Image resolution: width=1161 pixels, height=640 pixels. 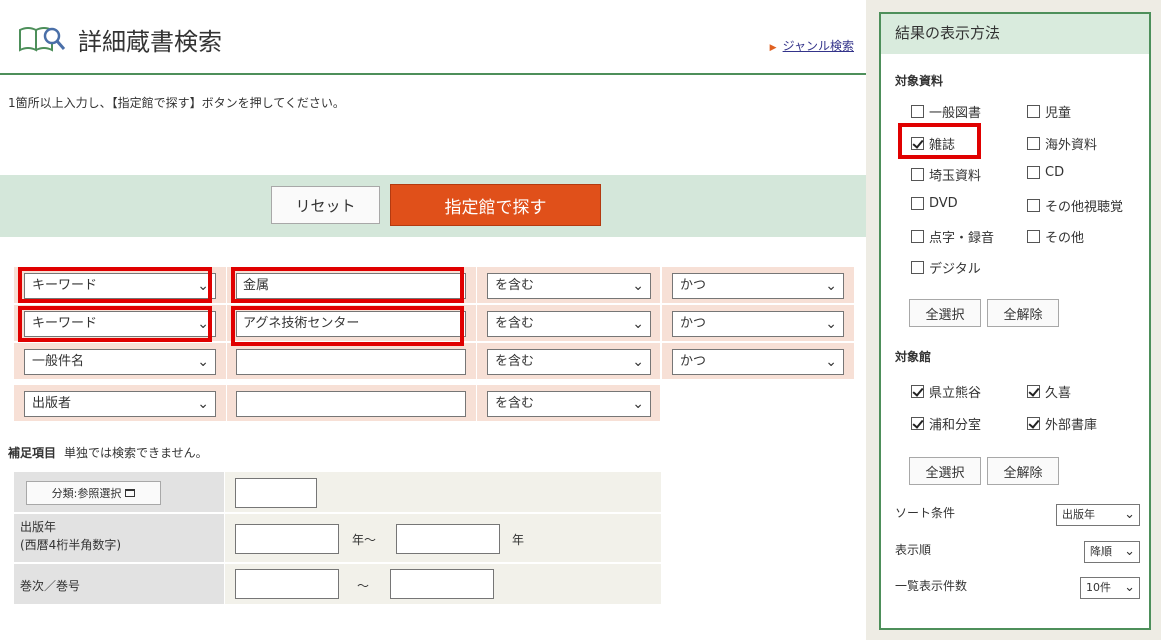 I want to click on volume-from-input, so click(x=287, y=584).